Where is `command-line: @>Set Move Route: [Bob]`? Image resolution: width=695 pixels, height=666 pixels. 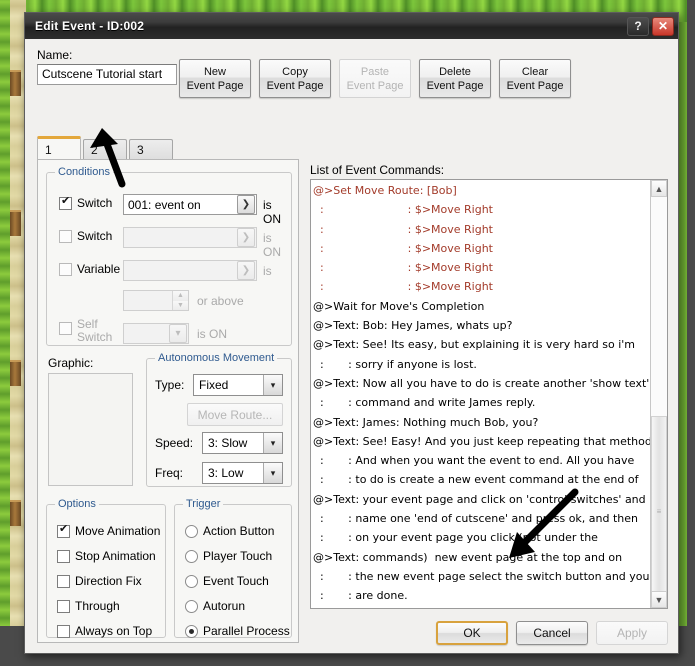
command-line: @>Set Move Route: [Bob] is located at coordinates (481, 190).